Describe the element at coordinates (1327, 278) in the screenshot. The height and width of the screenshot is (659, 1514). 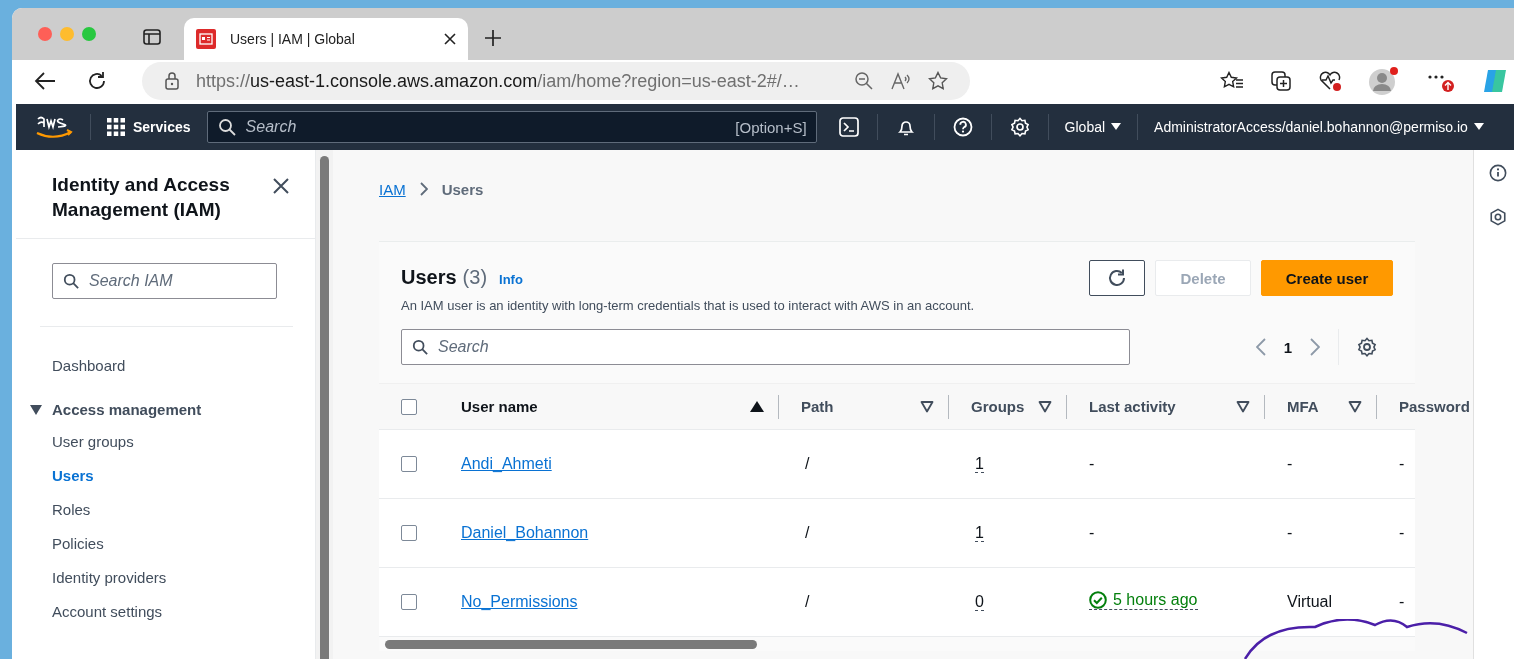
I see `create-user-button: Create user` at that location.